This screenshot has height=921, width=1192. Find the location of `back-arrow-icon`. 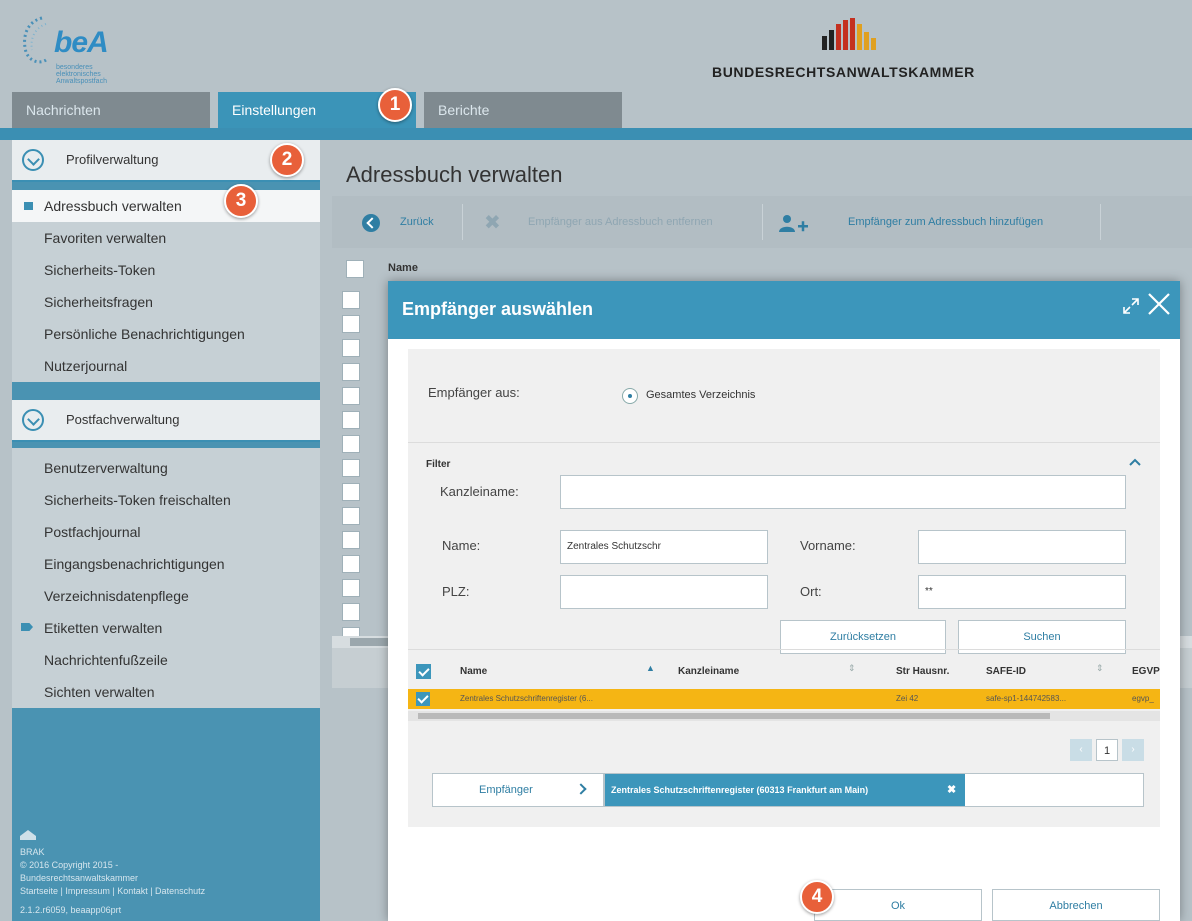

back-arrow-icon is located at coordinates (371, 223).